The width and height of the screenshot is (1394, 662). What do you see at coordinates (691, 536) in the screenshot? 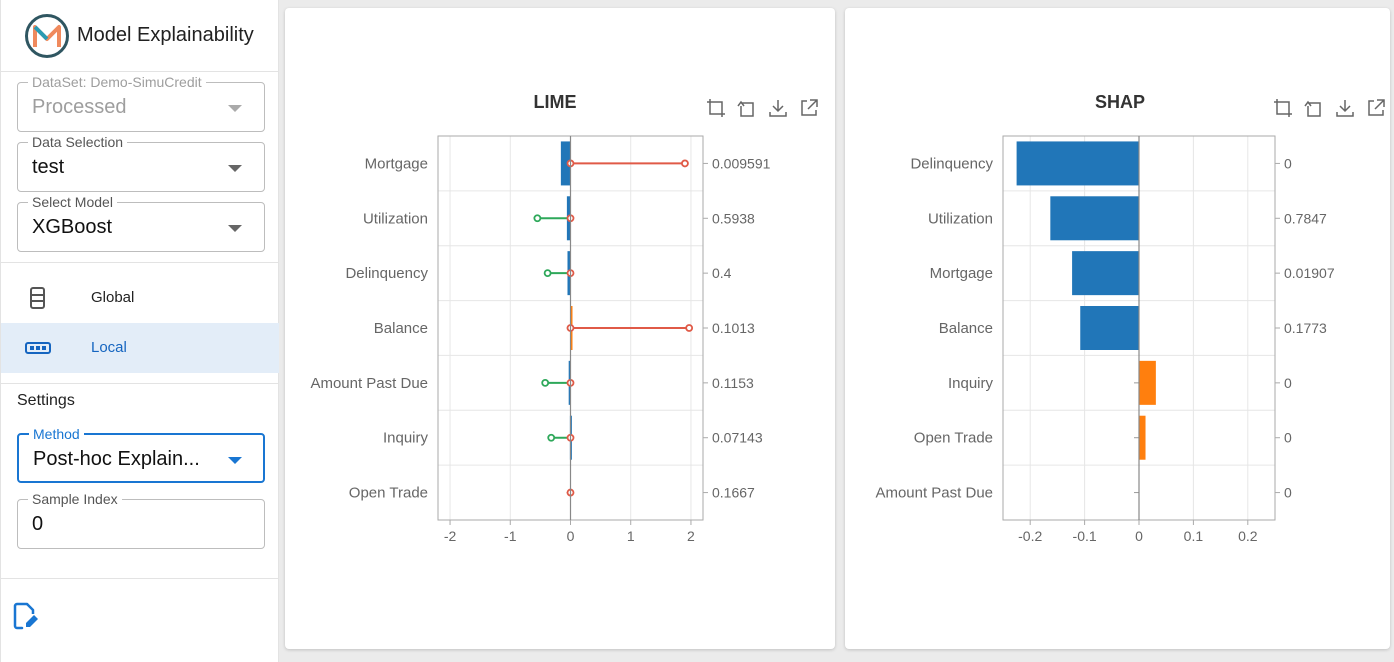
I see `x-tick-label: 2` at bounding box center [691, 536].